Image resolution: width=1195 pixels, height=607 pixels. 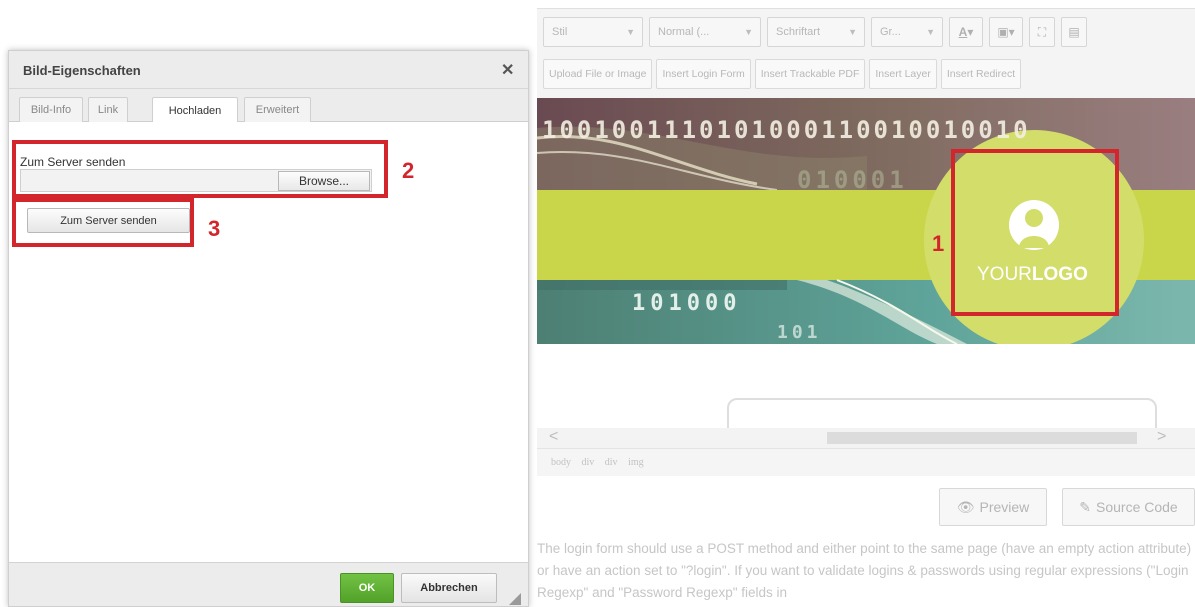 I want to click on show-blocks-icon: ▤, so click(x=1074, y=32).